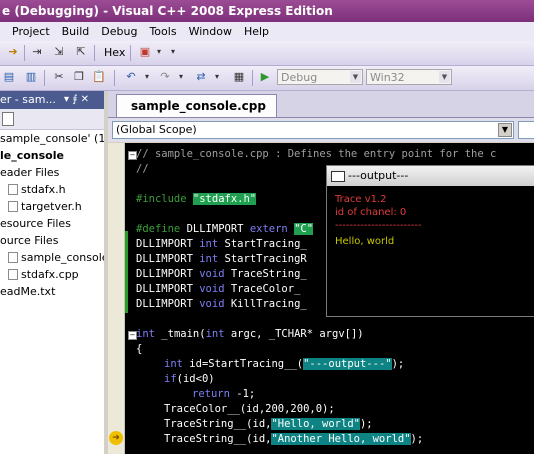 The width and height of the screenshot is (534, 454). Describe the element at coordinates (145, 52) in the screenshot. I see `breakpoints-window-icon: ▣` at that location.